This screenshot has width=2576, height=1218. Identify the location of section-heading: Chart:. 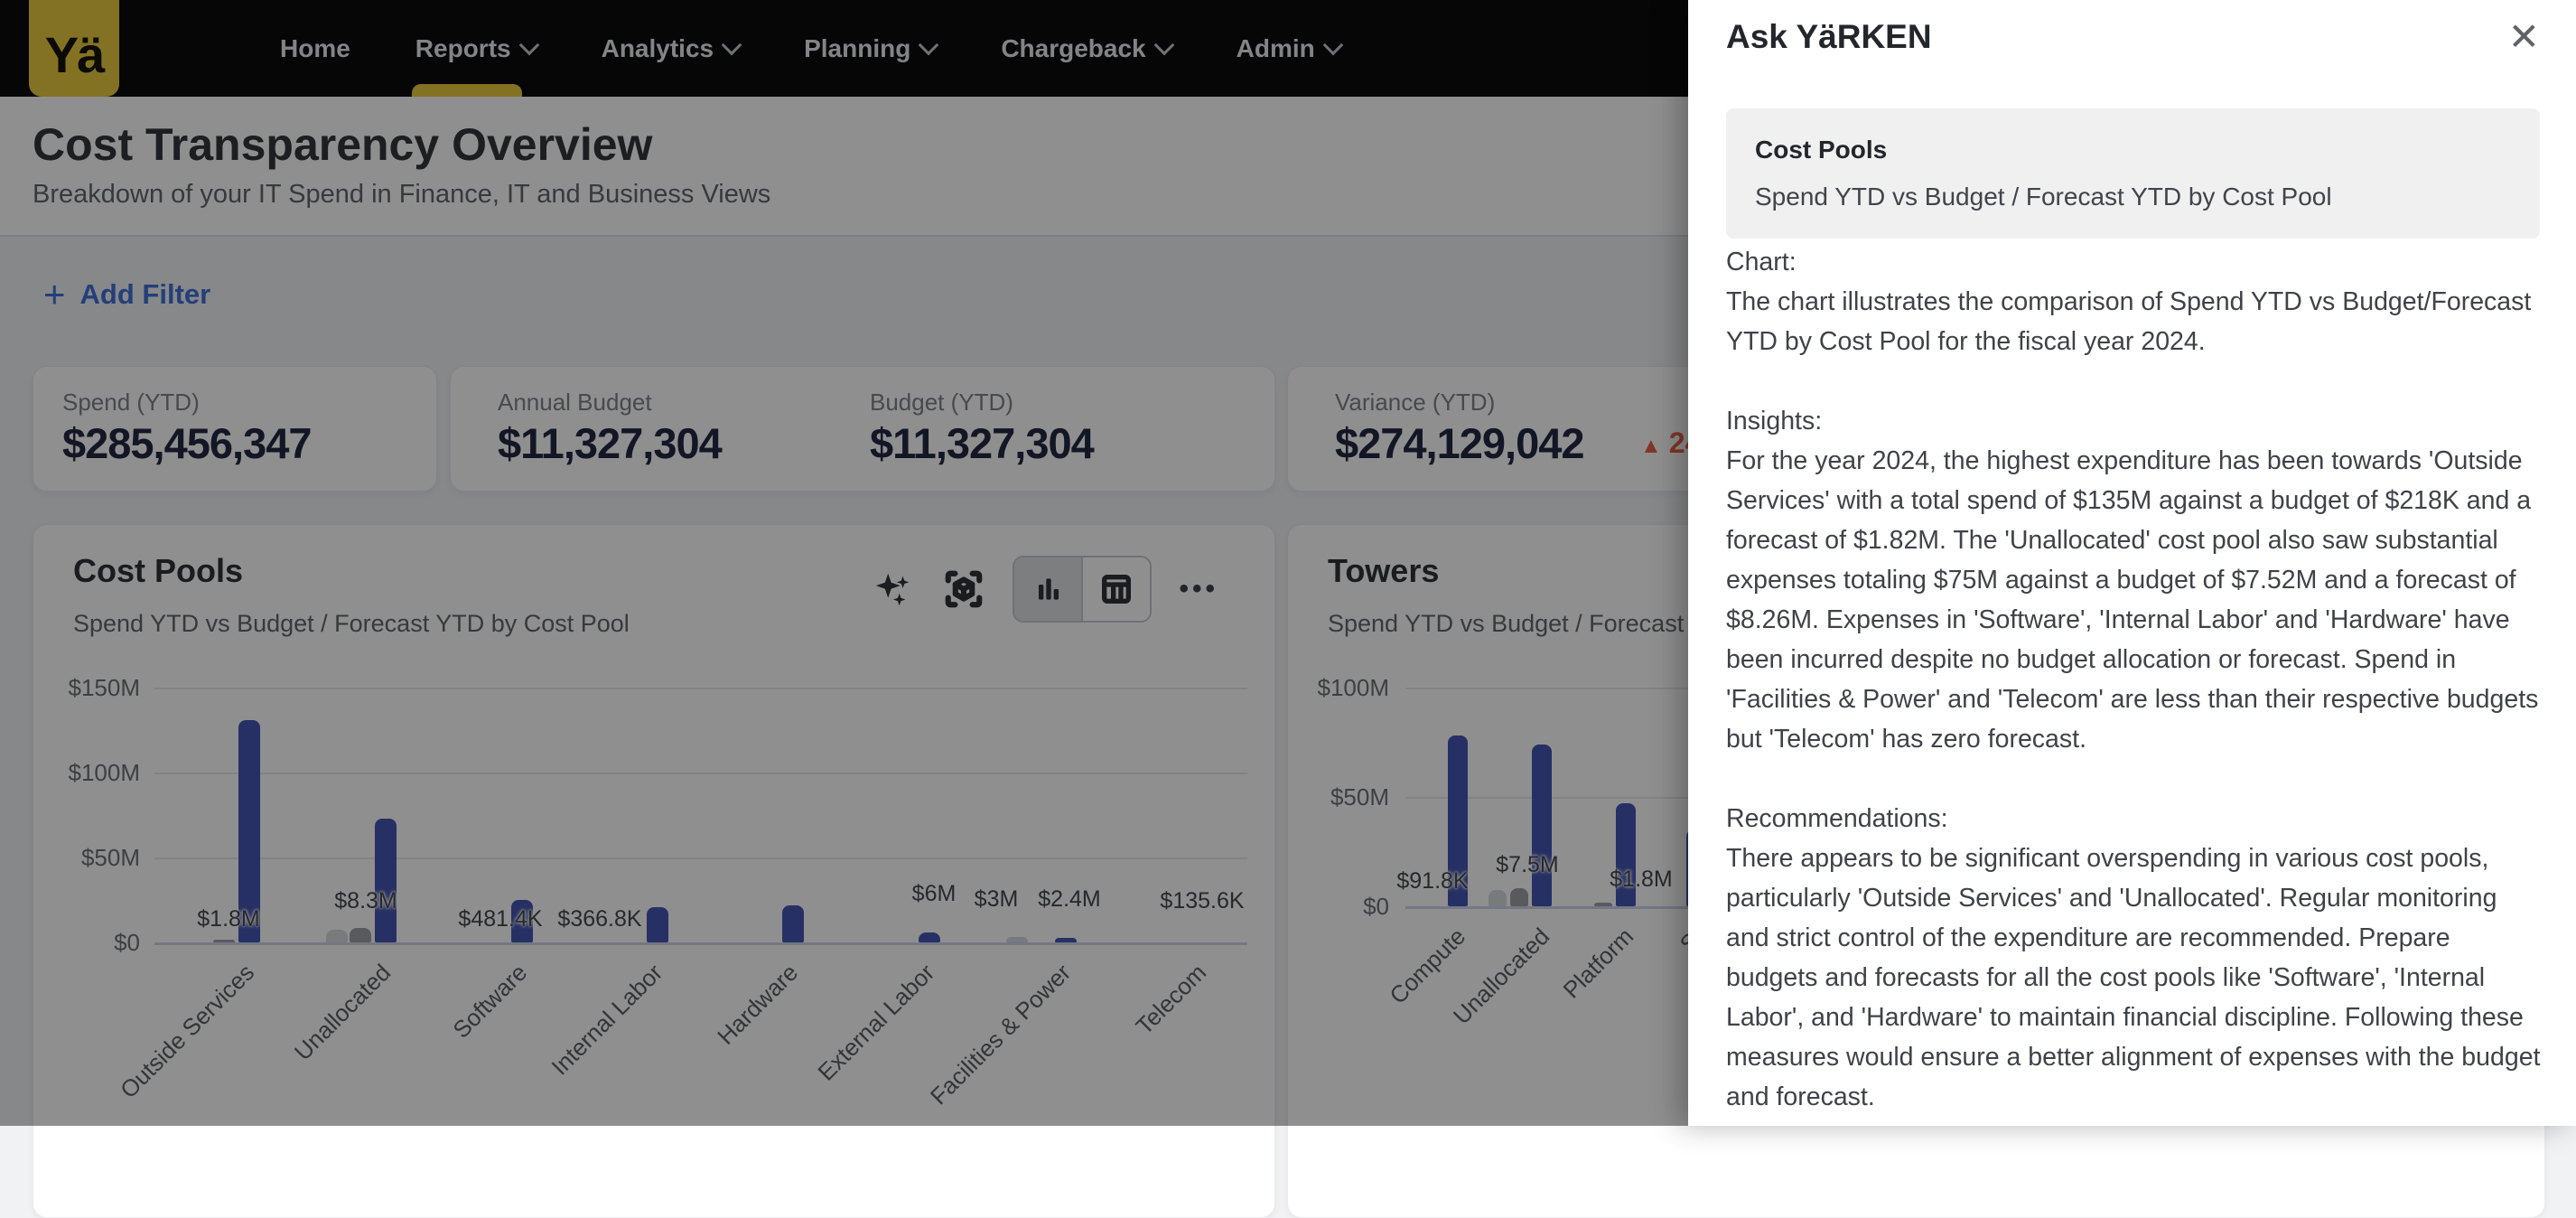
(1761, 262).